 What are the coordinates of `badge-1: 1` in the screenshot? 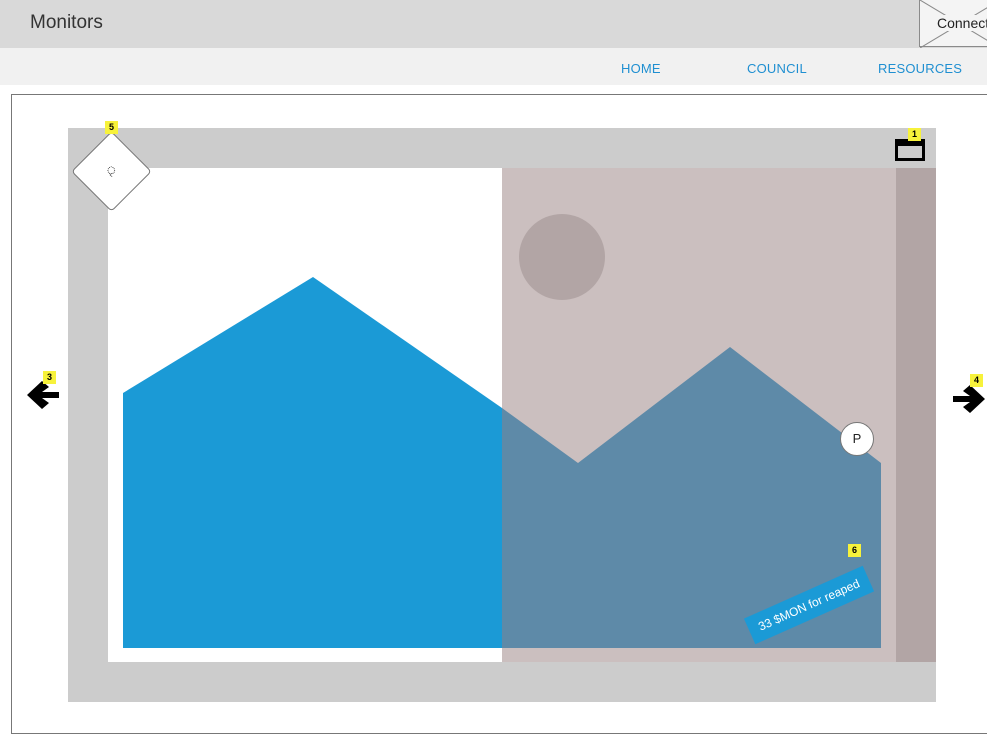 It's located at (914, 134).